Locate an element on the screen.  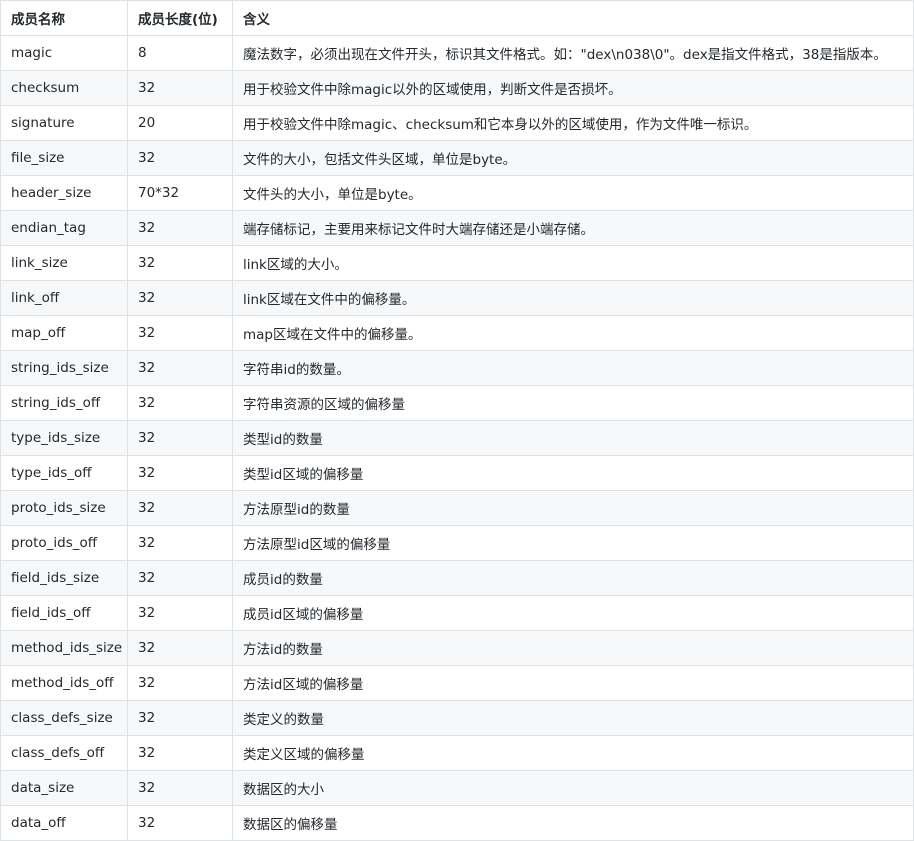
table-row: endian_tag 32 端存储标记，主要用来标记文件时大端存储还是小端存储。 is located at coordinates (457, 228).